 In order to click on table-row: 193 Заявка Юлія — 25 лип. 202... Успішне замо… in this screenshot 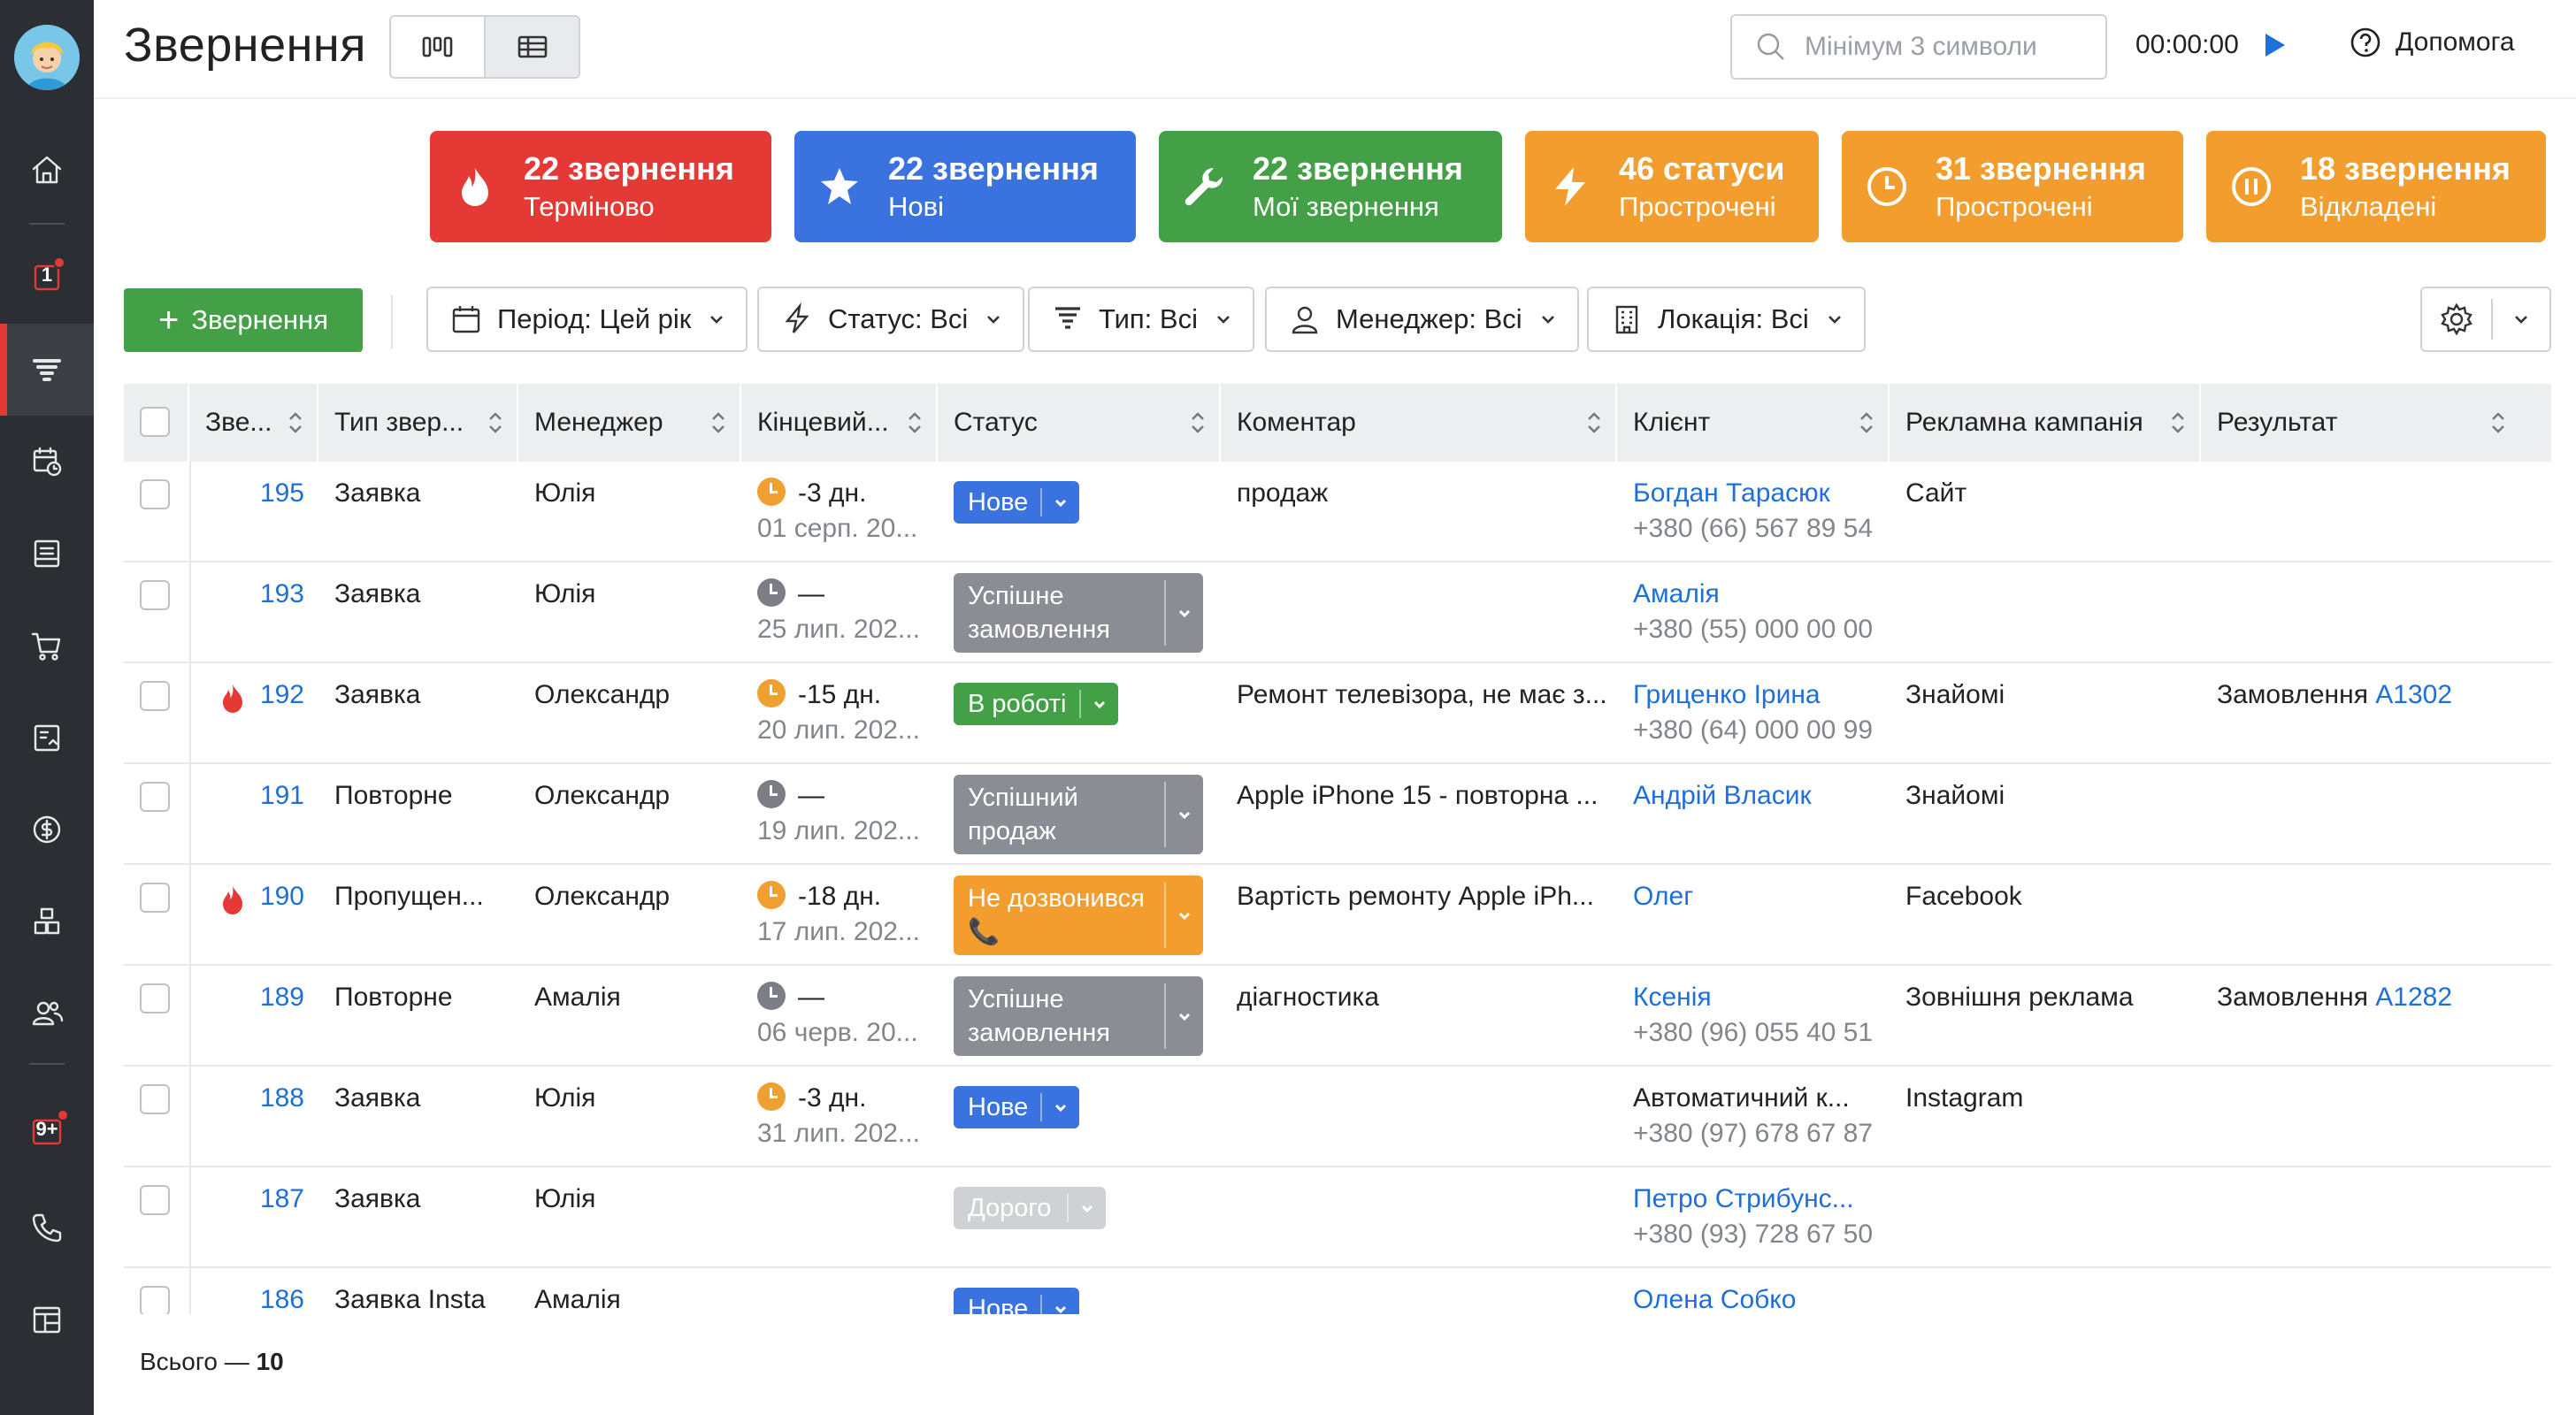, I will do `click(1337, 612)`.